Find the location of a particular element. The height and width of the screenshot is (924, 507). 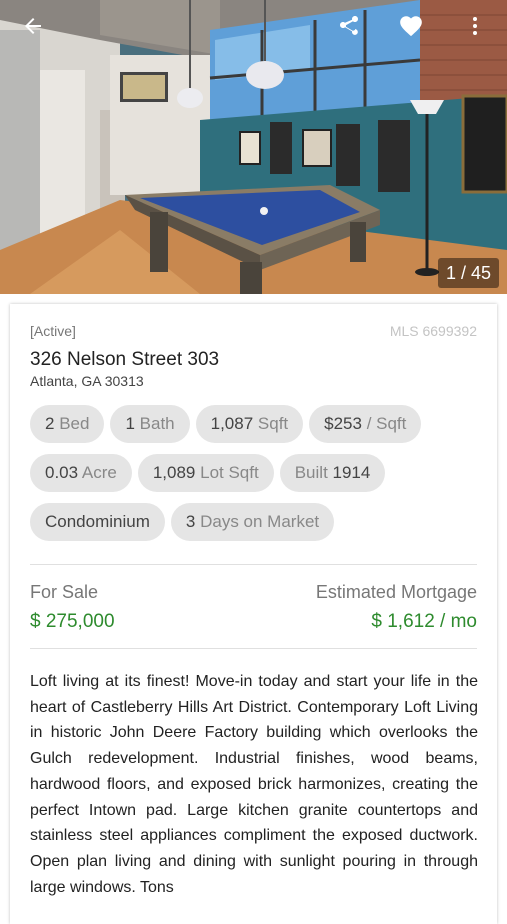

address-line2: Atlanta, GA 30313 is located at coordinates (87, 381).